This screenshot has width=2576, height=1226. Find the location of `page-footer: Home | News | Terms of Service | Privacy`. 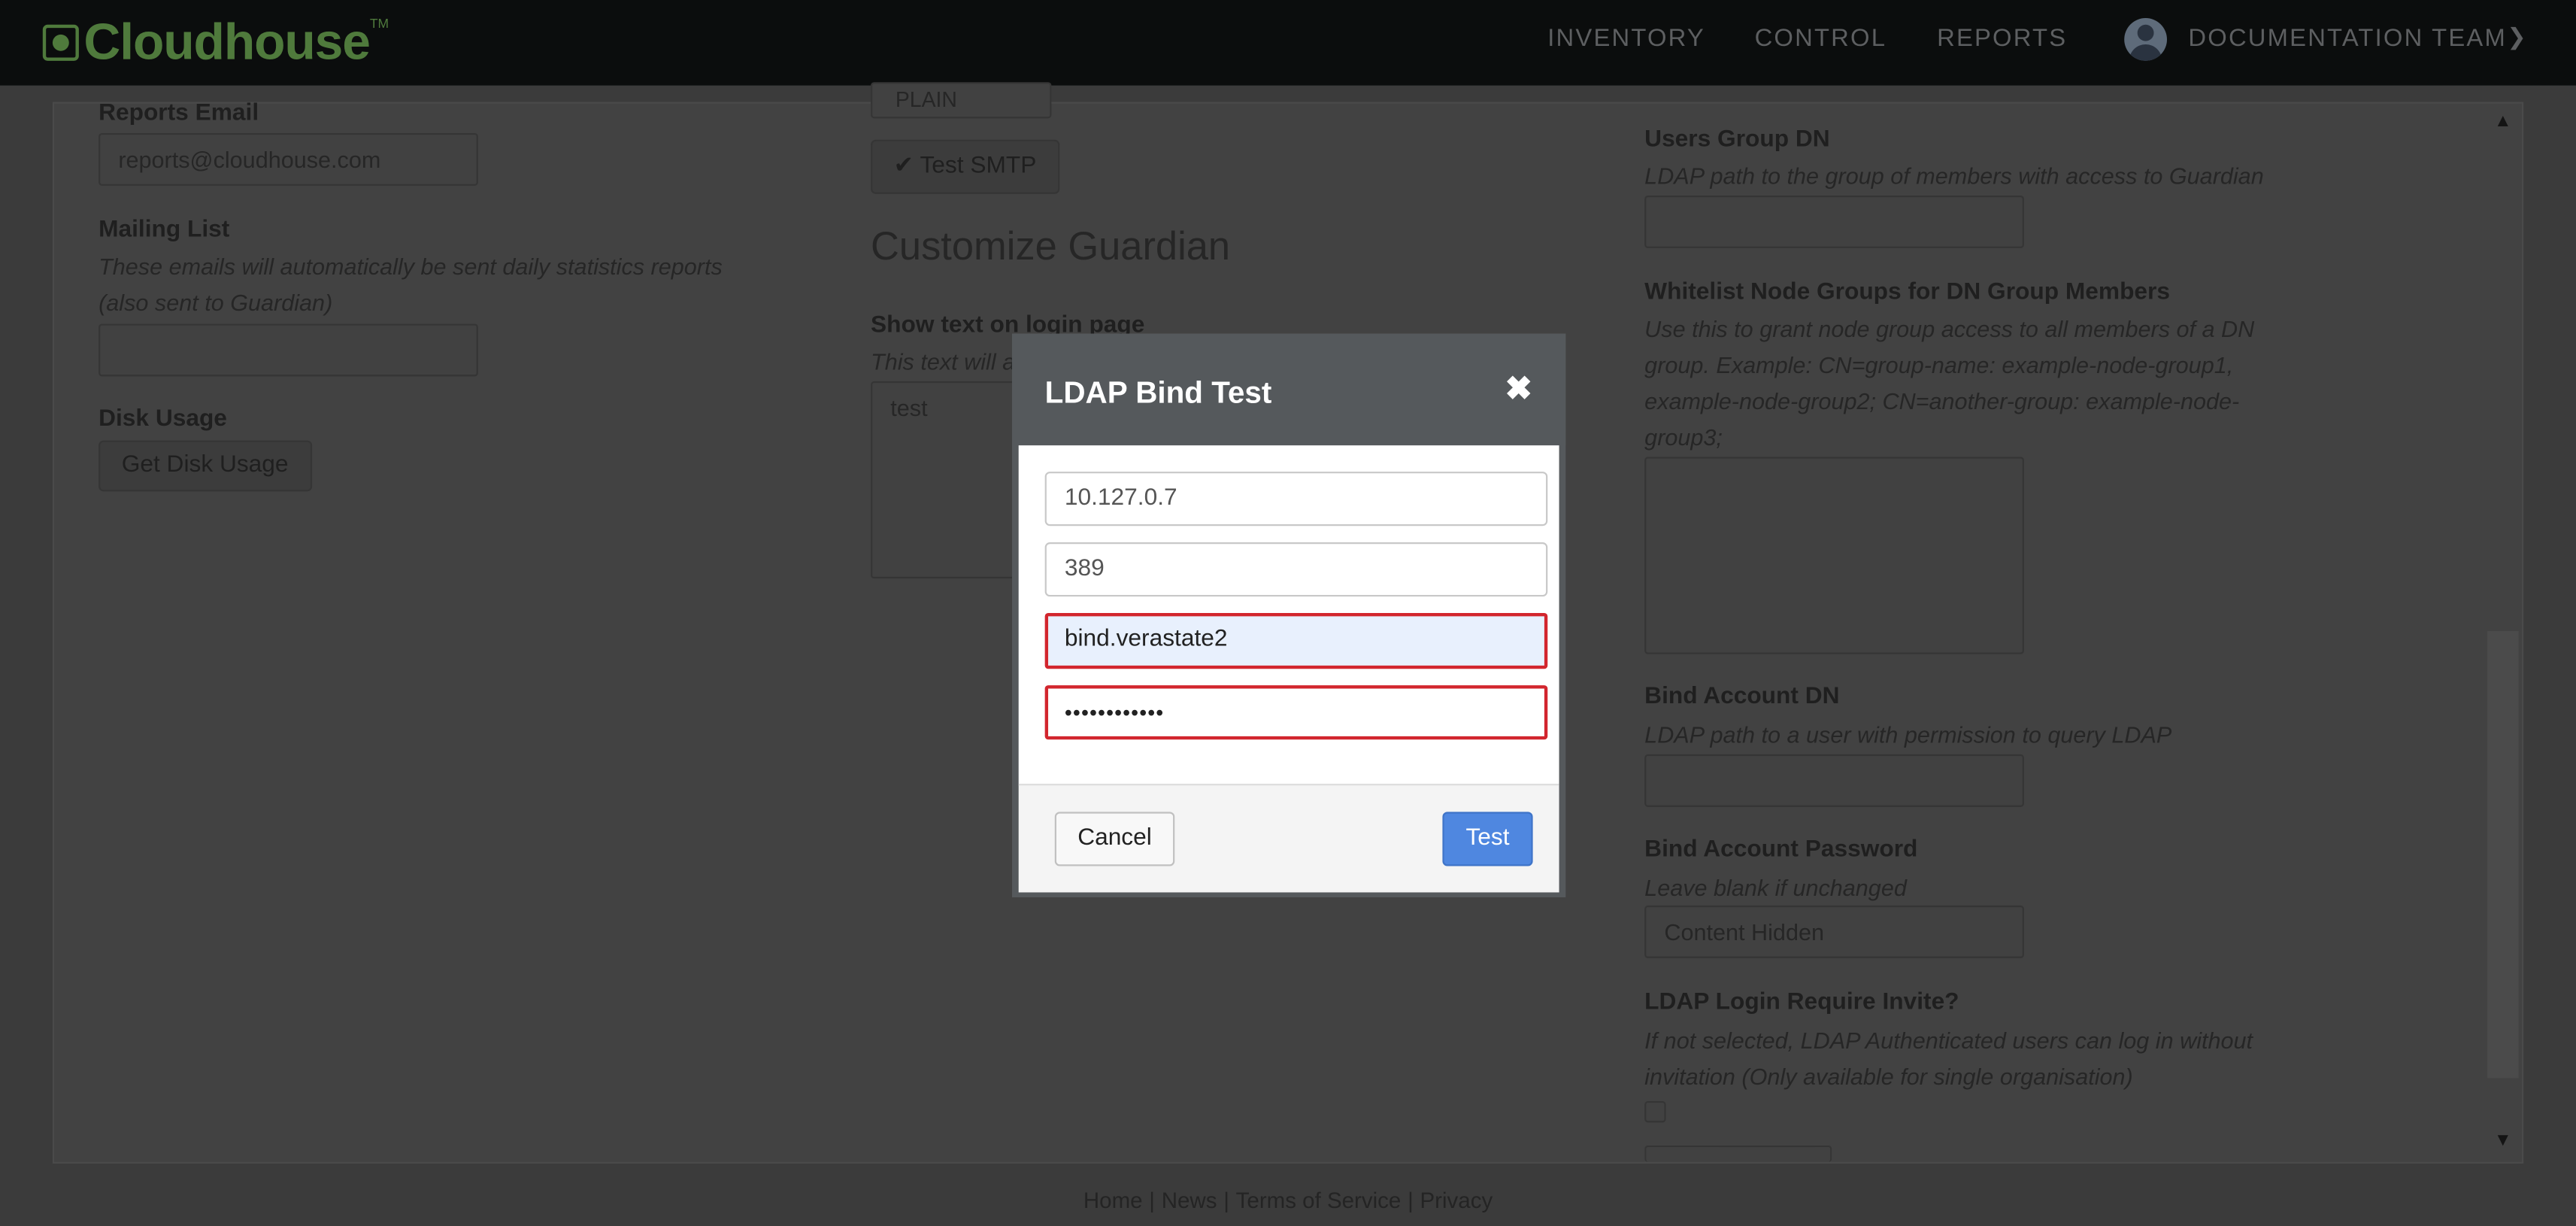

page-footer: Home | News | Terms of Service | Privacy is located at coordinates (1288, 1200).